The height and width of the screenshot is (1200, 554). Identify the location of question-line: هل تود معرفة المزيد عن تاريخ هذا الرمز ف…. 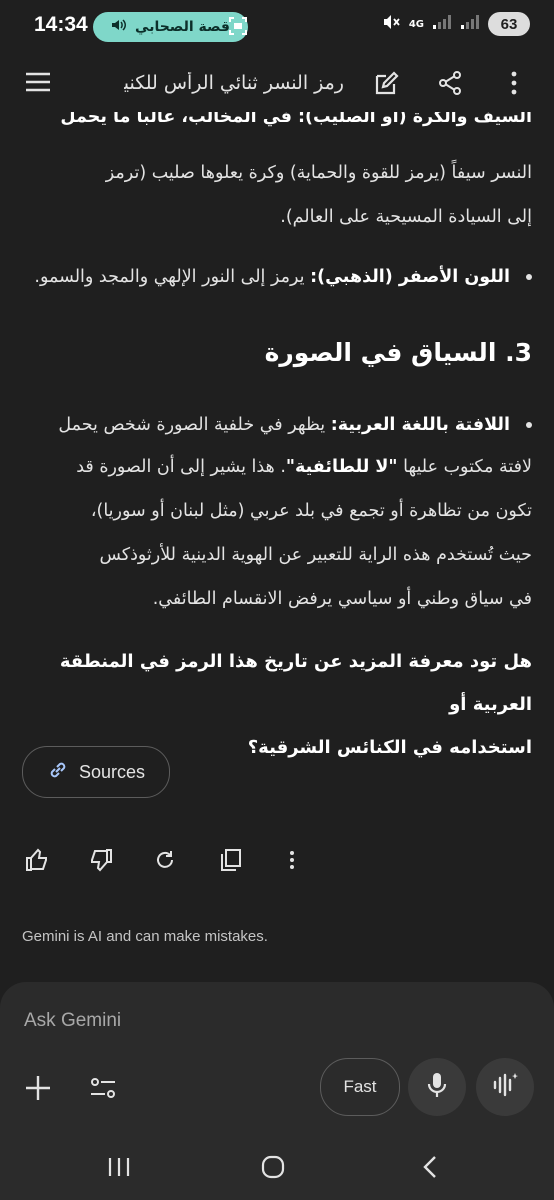
(295, 683).